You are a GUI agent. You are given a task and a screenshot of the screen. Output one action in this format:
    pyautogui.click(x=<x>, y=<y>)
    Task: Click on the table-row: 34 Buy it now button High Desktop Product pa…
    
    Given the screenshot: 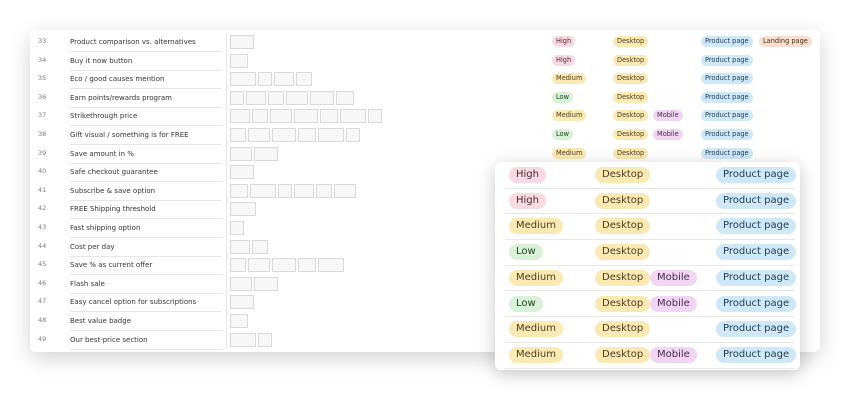 What is the action you would take?
    pyautogui.click(x=425, y=61)
    